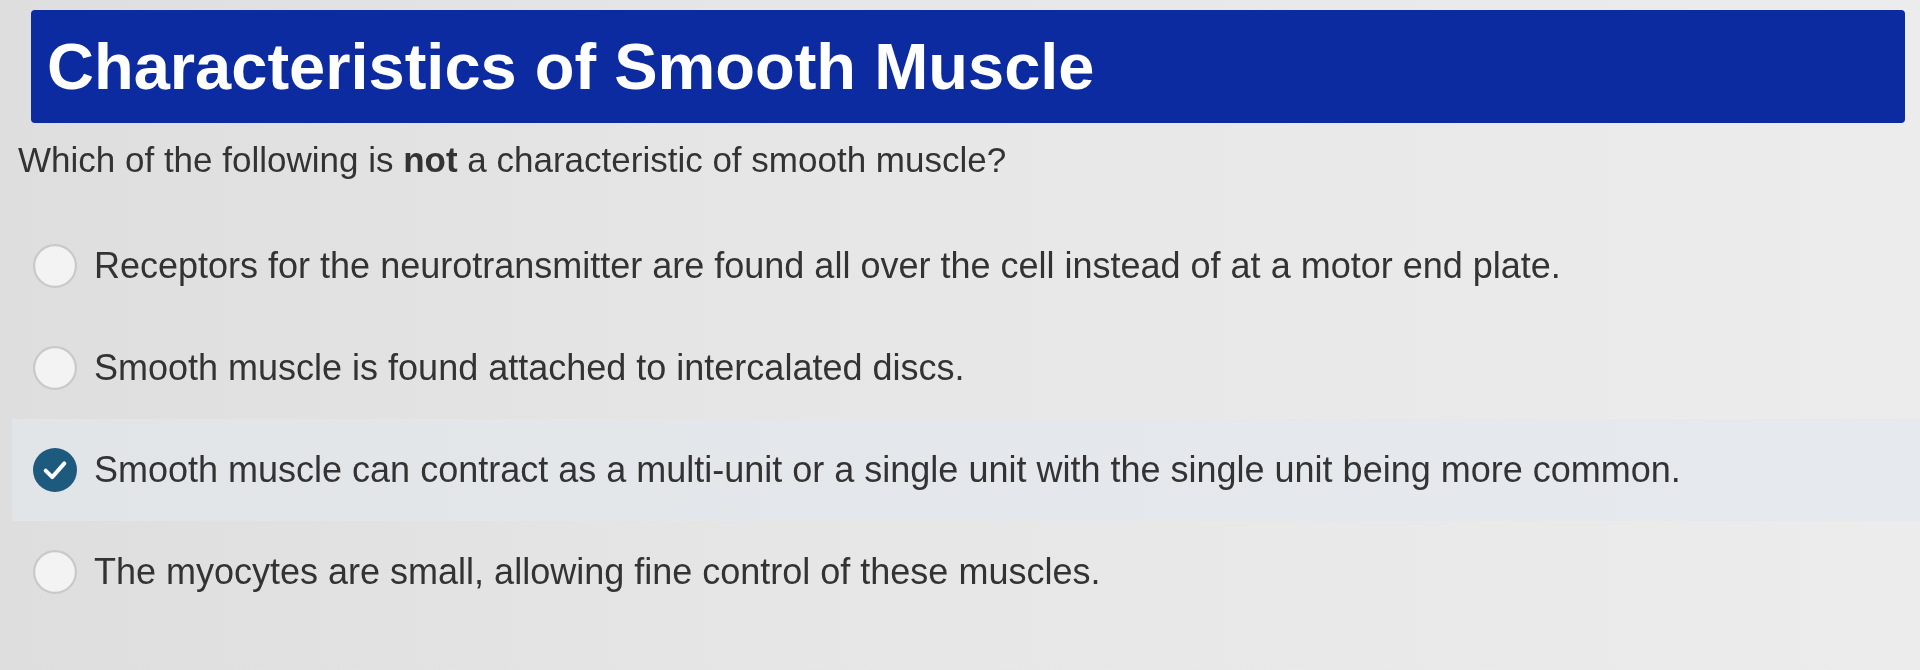 This screenshot has width=1920, height=670. What do you see at coordinates (597, 572) in the screenshot?
I see `option-label: The myocytes are small, allowing fine control of these muscles.` at bounding box center [597, 572].